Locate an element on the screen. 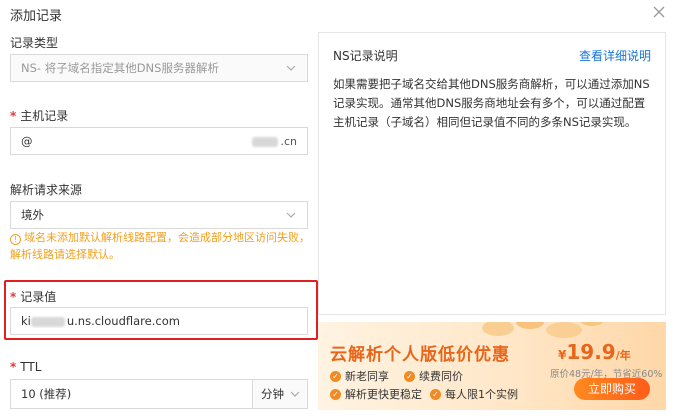  view-details-link: 查看详细说明 is located at coordinates (615, 55).